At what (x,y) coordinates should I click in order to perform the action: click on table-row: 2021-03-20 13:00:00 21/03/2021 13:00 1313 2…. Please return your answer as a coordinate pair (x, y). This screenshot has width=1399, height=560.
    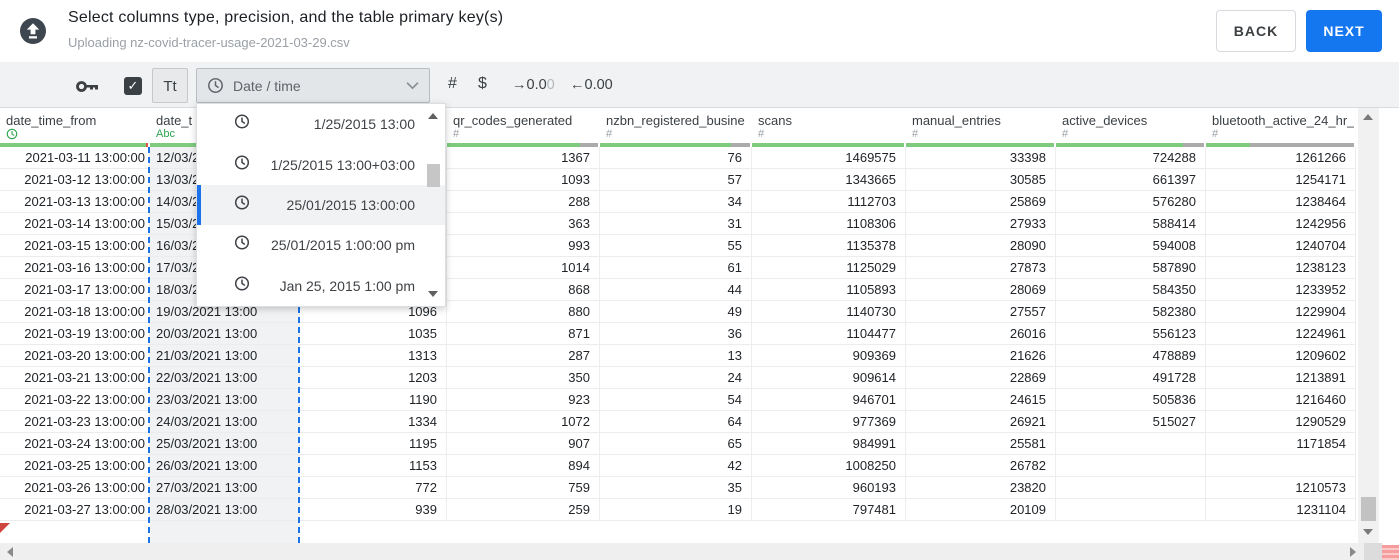
    Looking at the image, I should click on (678, 356).